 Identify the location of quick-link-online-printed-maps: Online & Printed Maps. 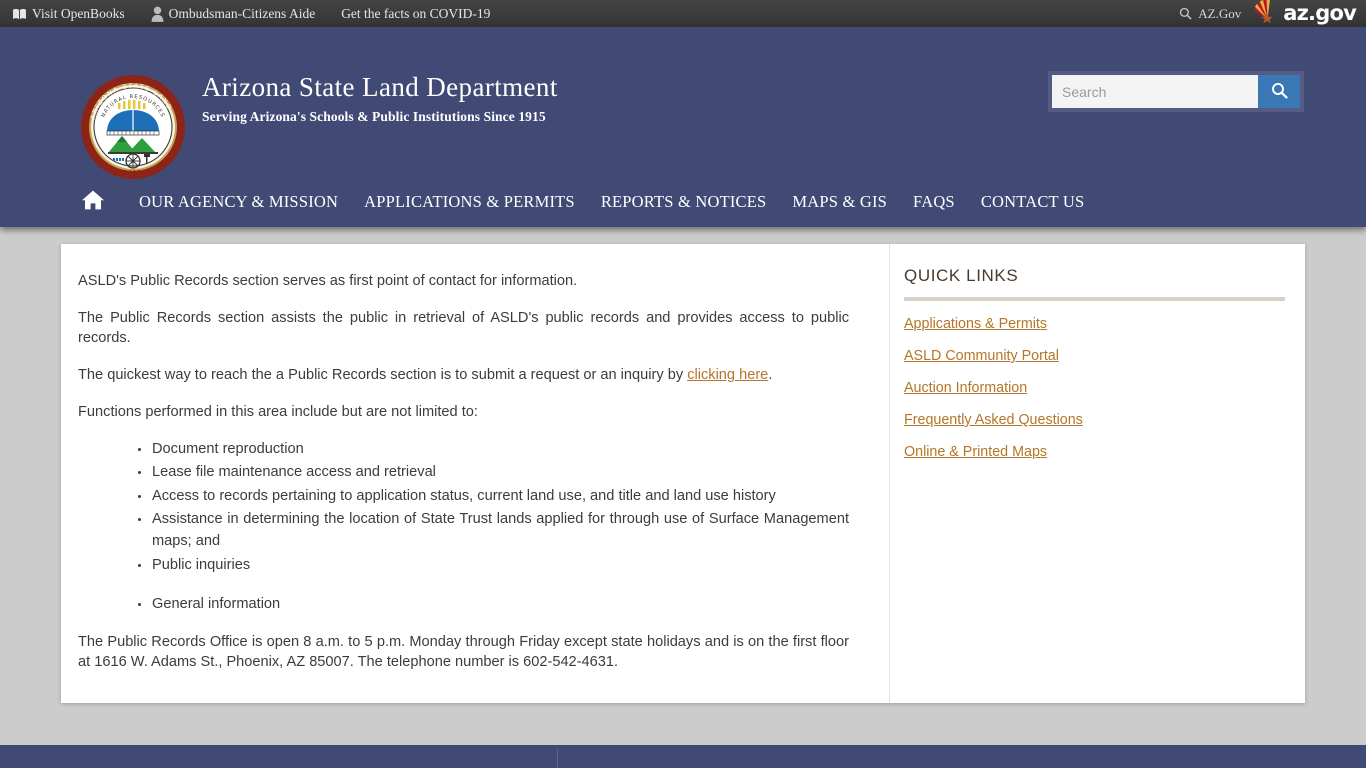
(1094, 452).